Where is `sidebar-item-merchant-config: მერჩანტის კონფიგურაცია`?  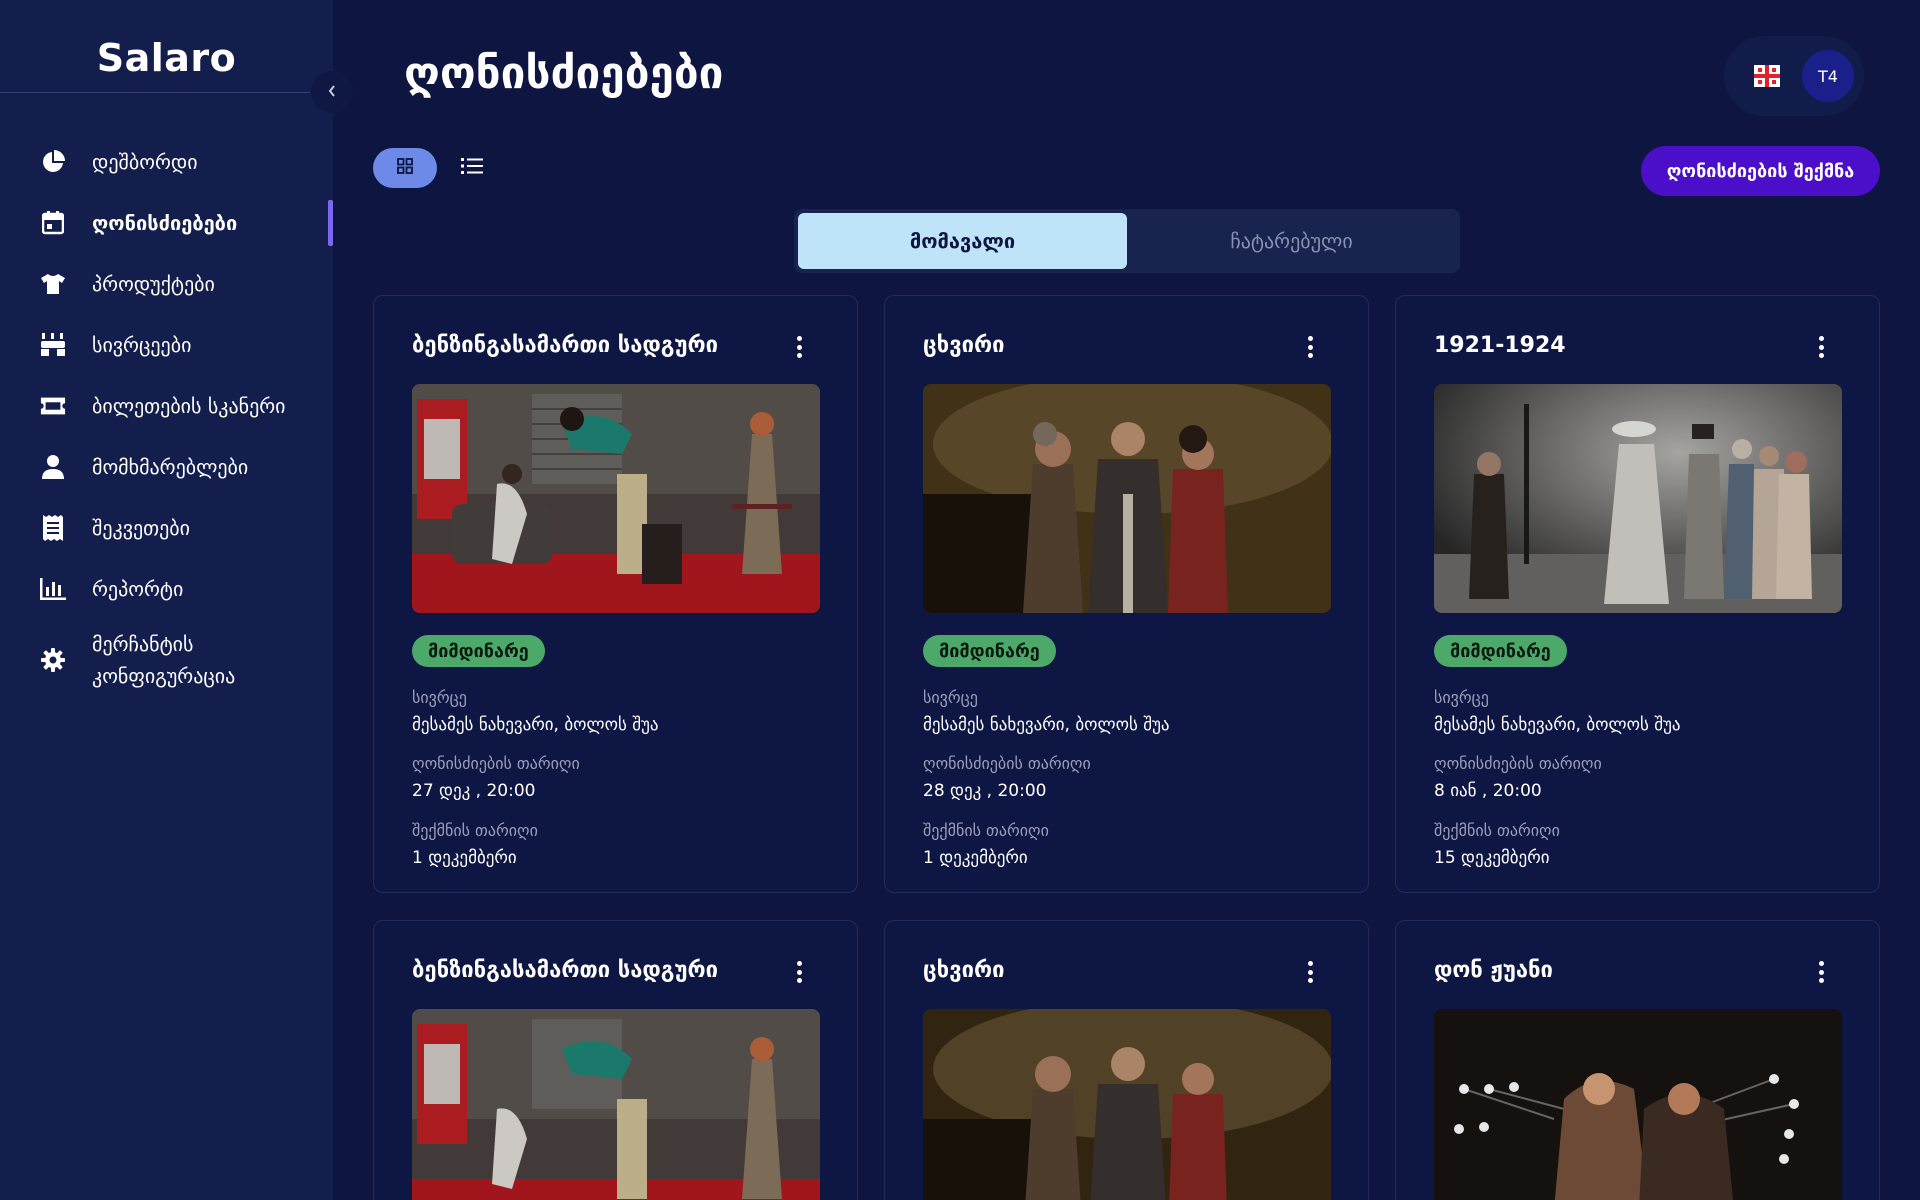
sidebar-item-merchant-config: მერჩანტის კონფიგურაცია is located at coordinates (166, 660).